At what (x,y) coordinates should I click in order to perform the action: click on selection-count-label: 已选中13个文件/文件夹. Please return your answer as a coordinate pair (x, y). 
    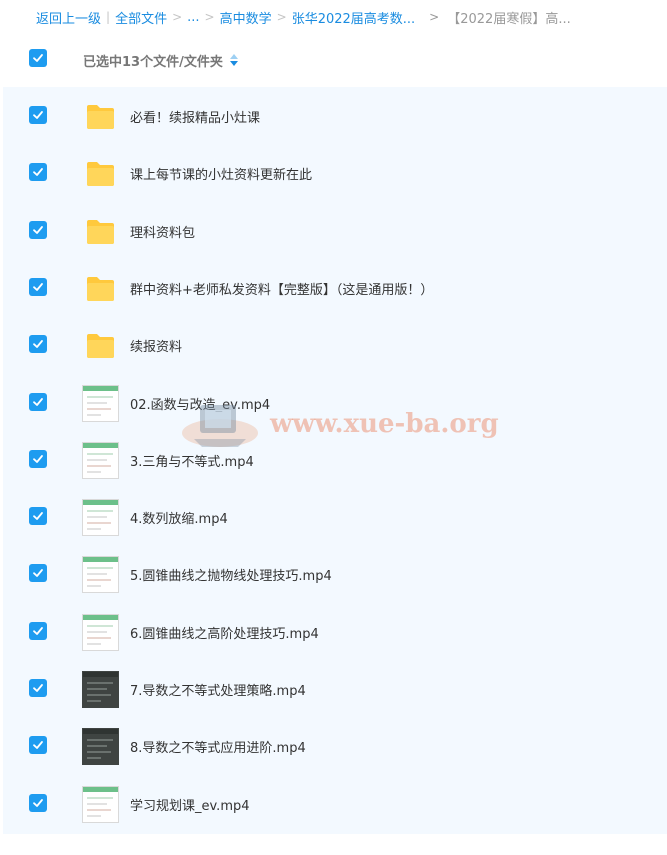
    Looking at the image, I should click on (161, 60).